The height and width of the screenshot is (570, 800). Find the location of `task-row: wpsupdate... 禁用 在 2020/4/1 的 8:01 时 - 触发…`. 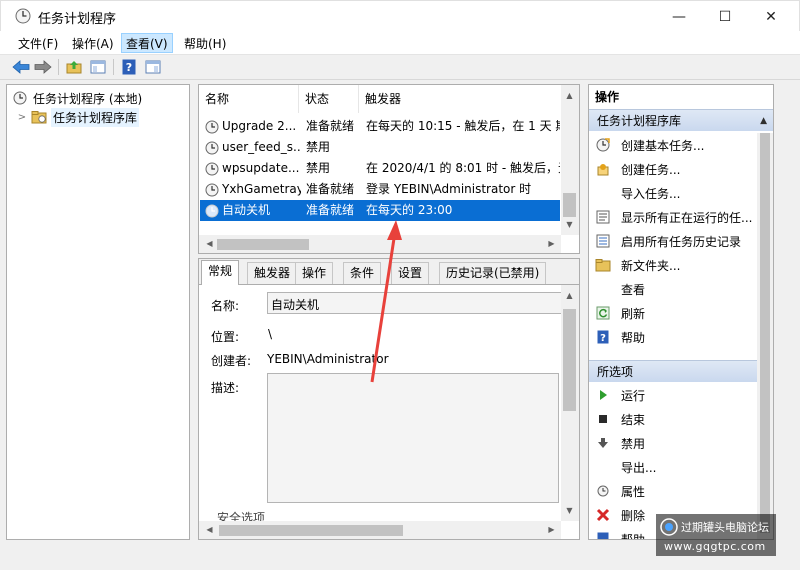

task-row: wpsupdate... 禁用 在 2020/4/1 的 8:01 时 - 触发… is located at coordinates (380, 168).